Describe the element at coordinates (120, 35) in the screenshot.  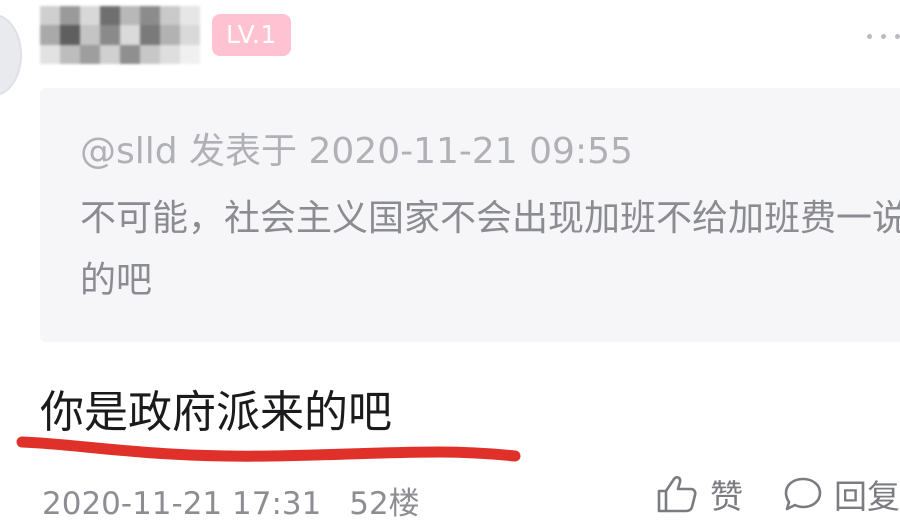
I see `username-blurred` at that location.